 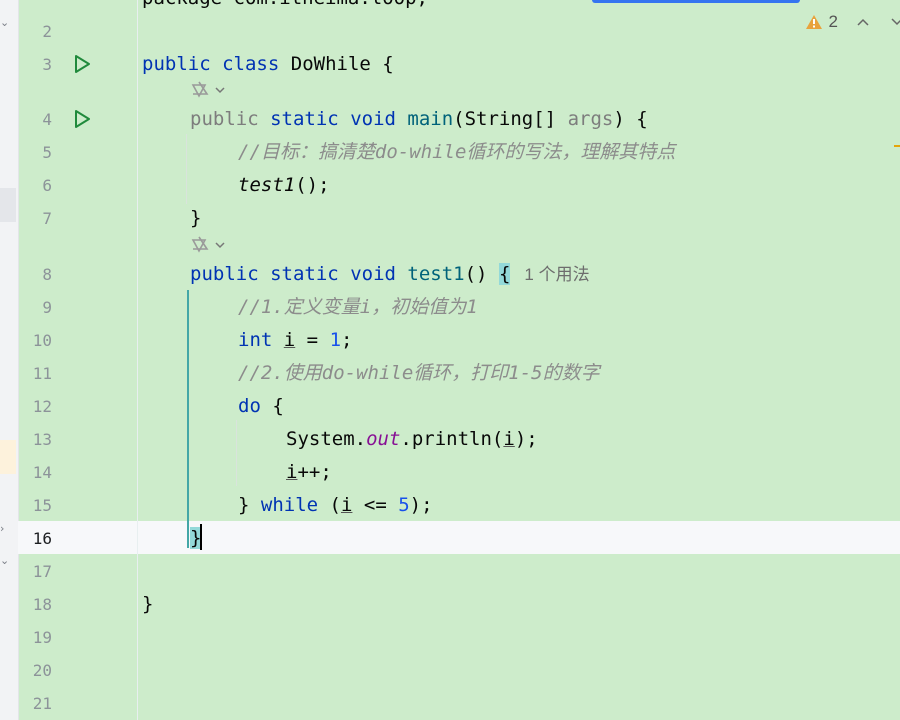 I want to click on code-line-do: do {, so click(x=261, y=406).